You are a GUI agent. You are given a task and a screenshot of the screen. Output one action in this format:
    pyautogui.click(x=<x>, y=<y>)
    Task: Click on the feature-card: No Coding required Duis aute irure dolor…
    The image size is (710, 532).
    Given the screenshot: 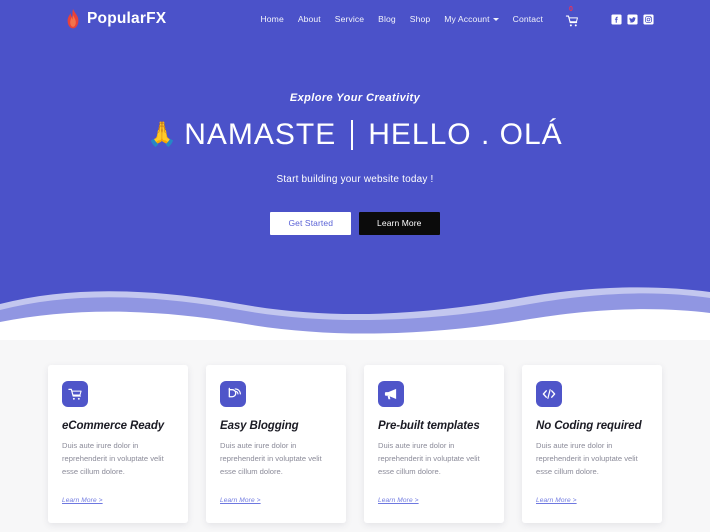 What is the action you would take?
    pyautogui.click(x=592, y=444)
    